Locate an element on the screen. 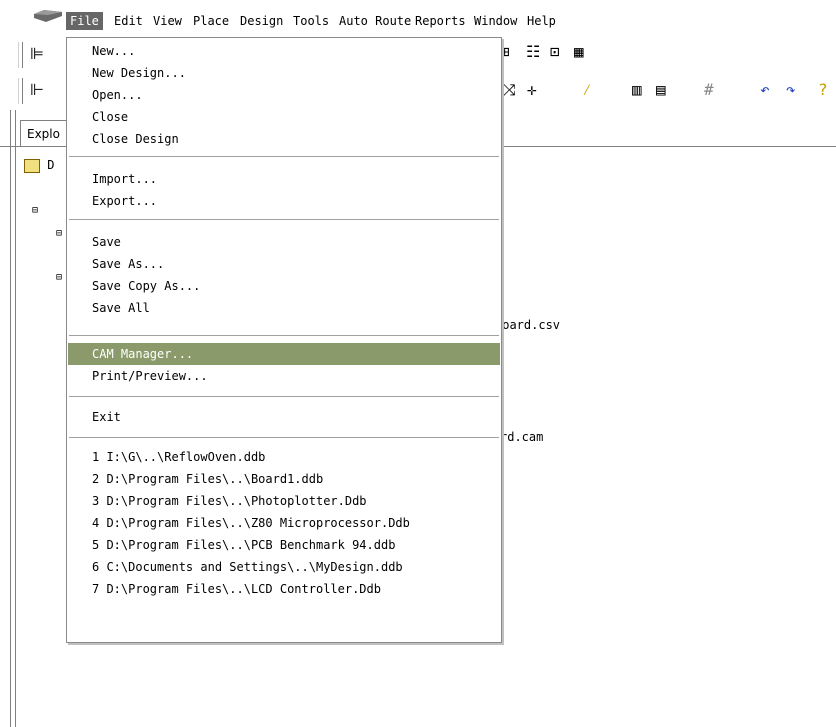 This screenshot has width=836, height=727. menu-view: View is located at coordinates (167, 21).